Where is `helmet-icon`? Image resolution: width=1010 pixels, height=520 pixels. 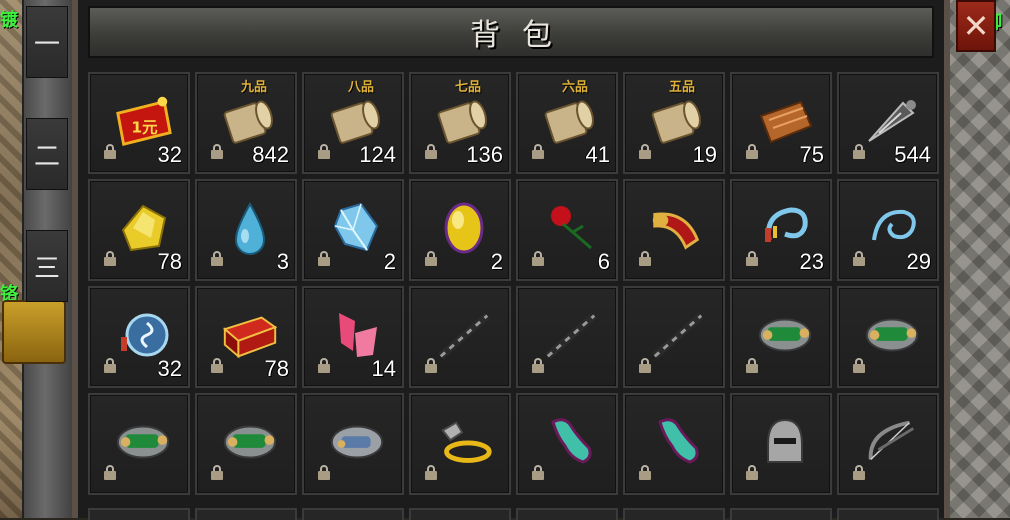 helmet-icon is located at coordinates (785, 442).